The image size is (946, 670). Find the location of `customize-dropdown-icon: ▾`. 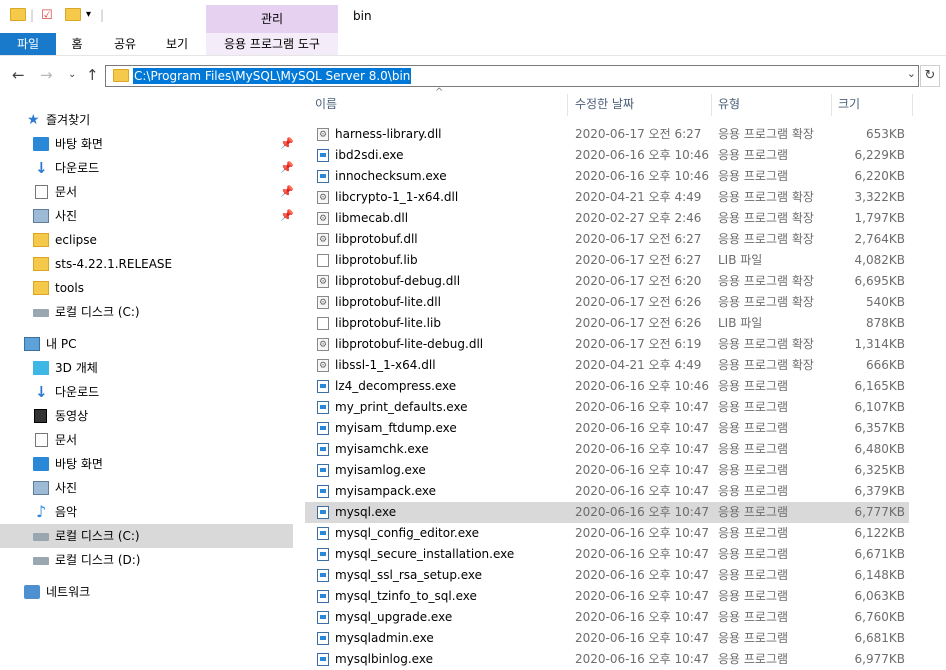

customize-dropdown-icon: ▾ is located at coordinates (88, 18).